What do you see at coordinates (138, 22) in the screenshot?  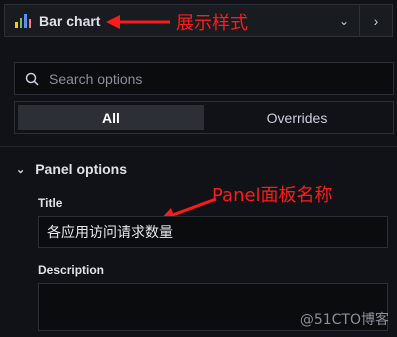 I see `annotation-arrow-icon` at bounding box center [138, 22].